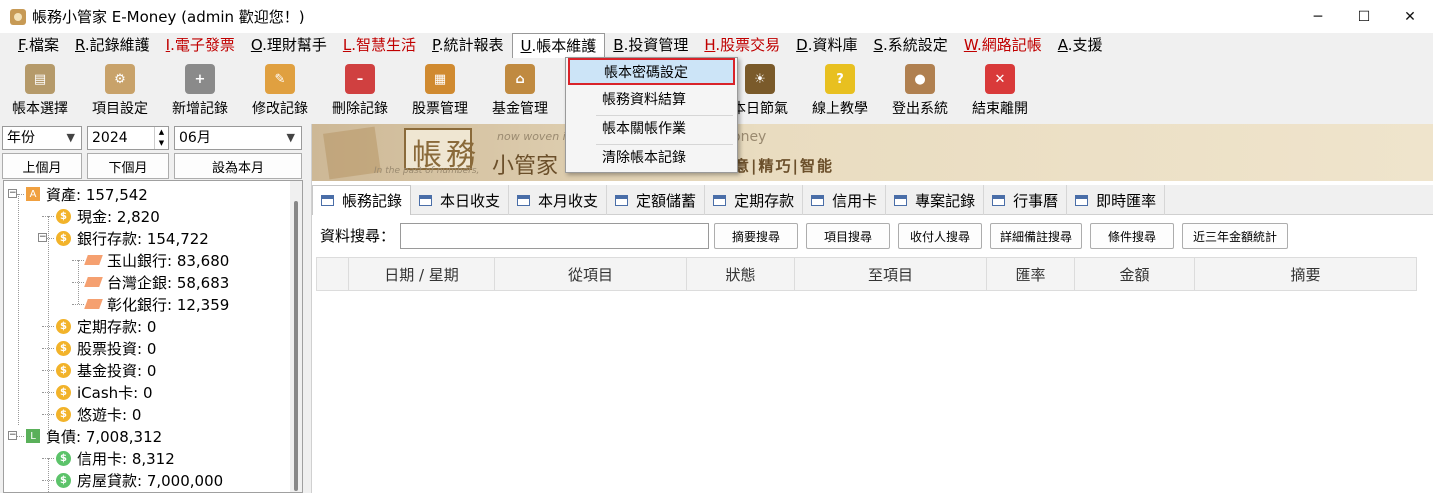  I want to click on menu-w: W.網路記帳, so click(1003, 45).